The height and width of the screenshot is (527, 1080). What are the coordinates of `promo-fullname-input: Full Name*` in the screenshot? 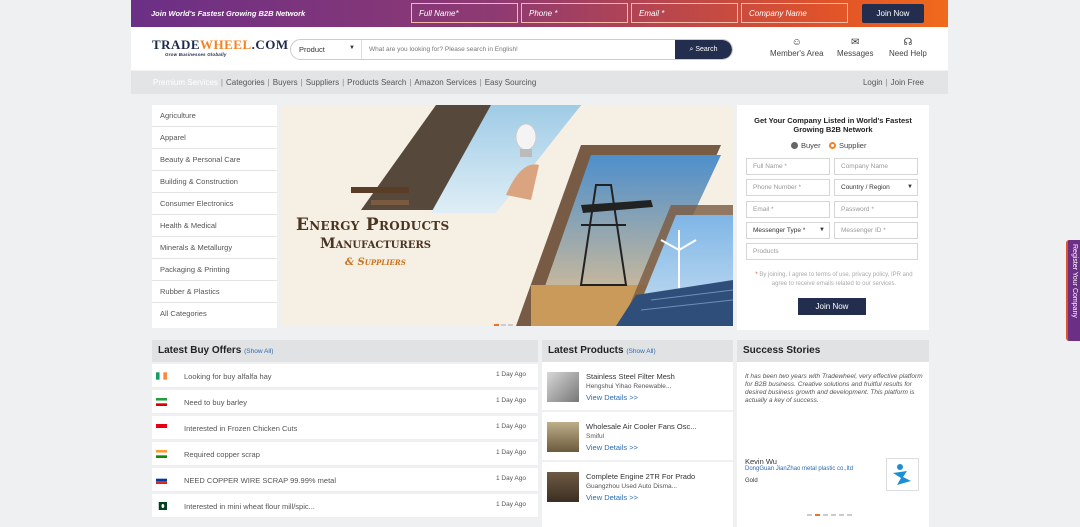 It's located at (464, 13).